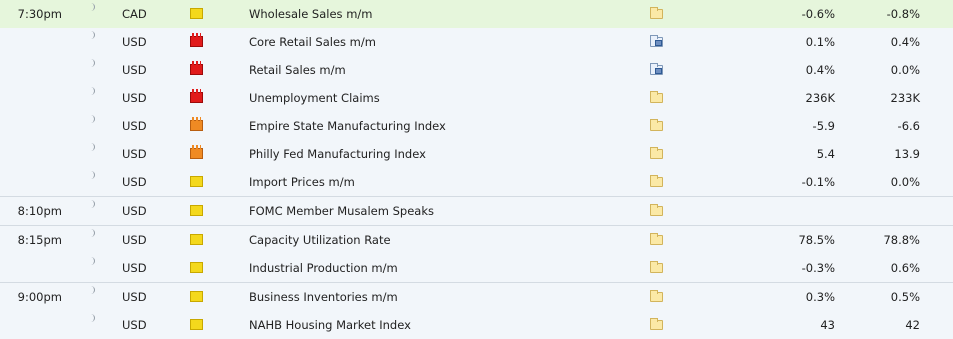 This screenshot has width=953, height=339. I want to click on event-previous: 233K, so click(905, 98).